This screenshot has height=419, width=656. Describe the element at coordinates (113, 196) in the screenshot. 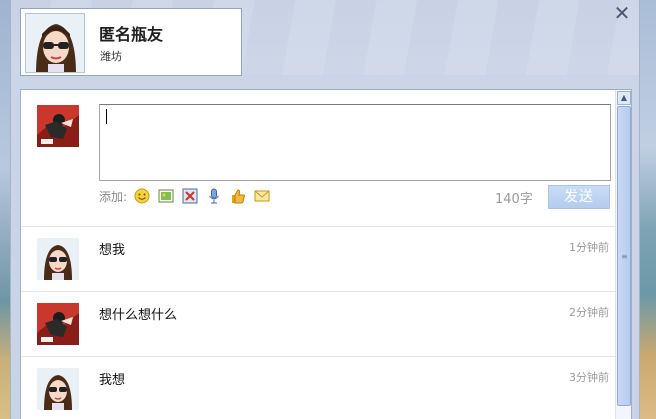

I see `add-label: 添加:` at that location.